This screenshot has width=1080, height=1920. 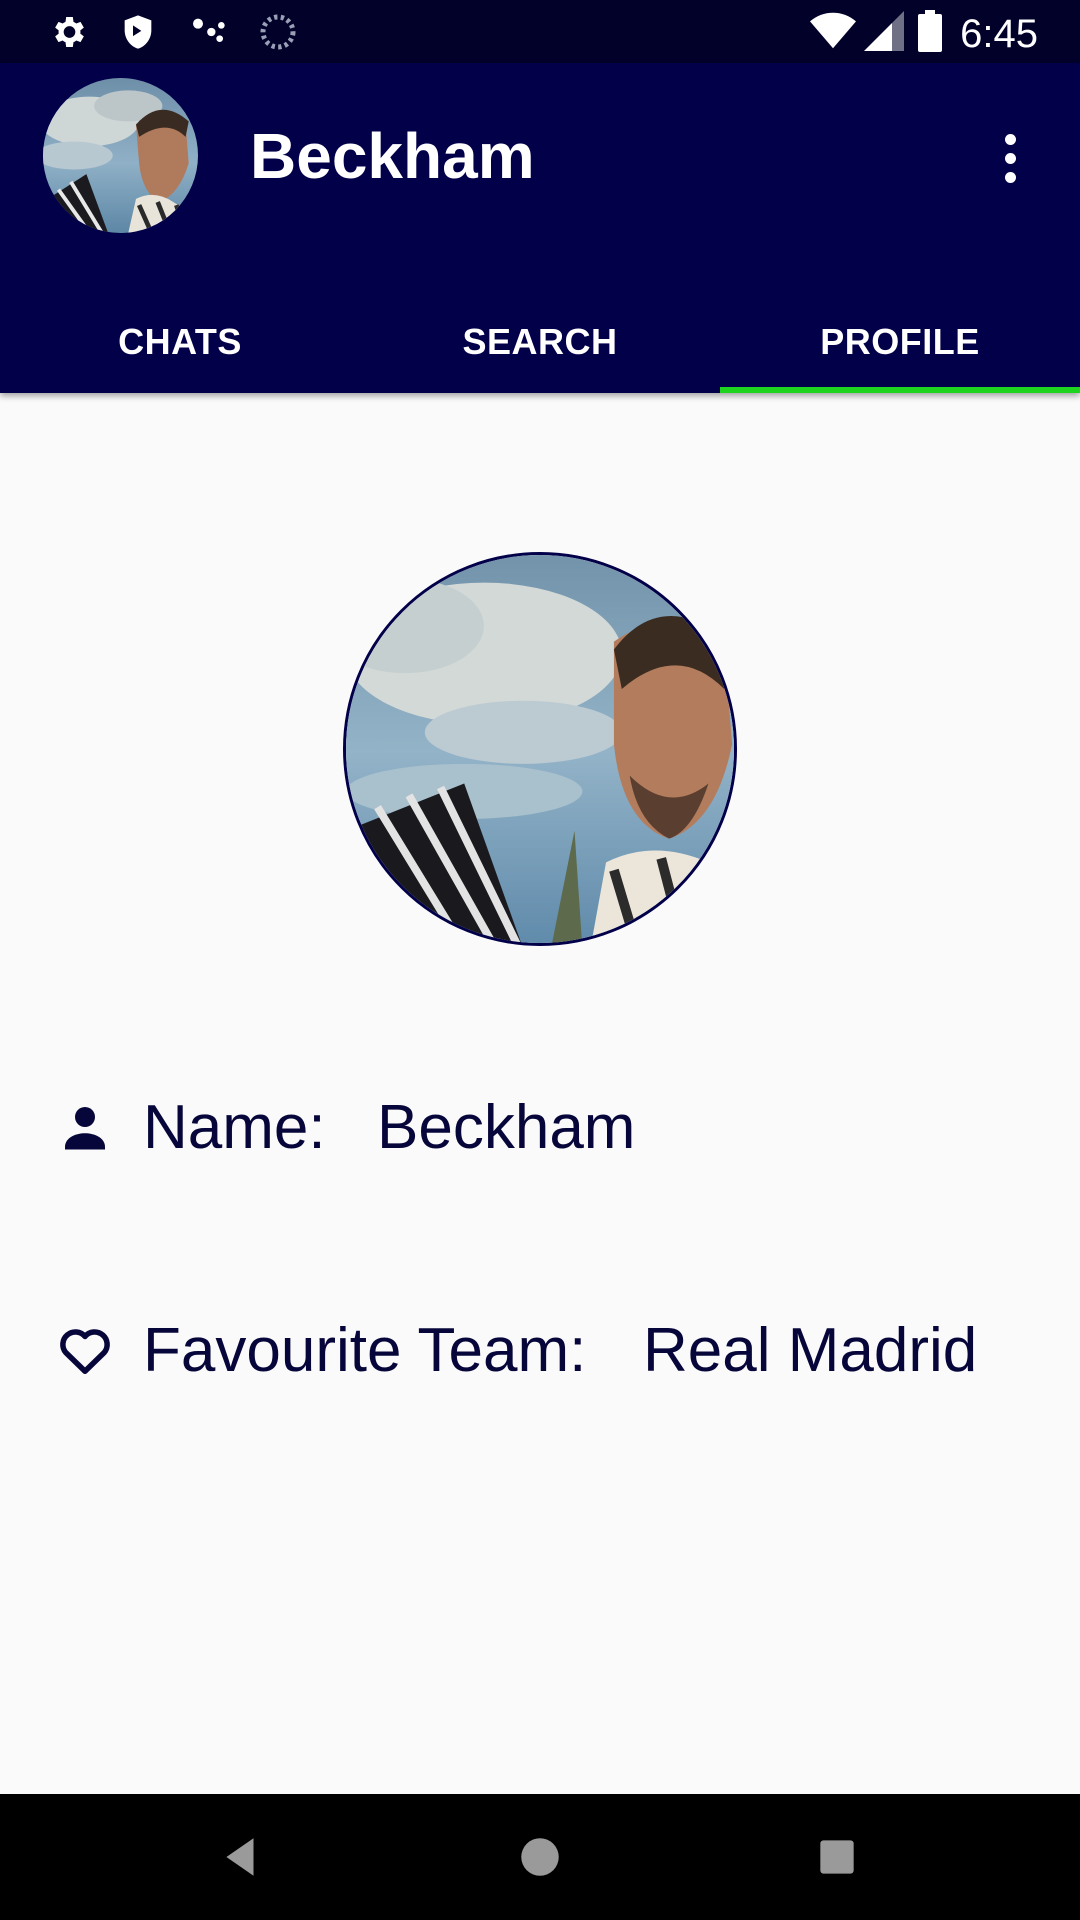 What do you see at coordinates (180, 341) in the screenshot?
I see `tab-chats: CHATS` at bounding box center [180, 341].